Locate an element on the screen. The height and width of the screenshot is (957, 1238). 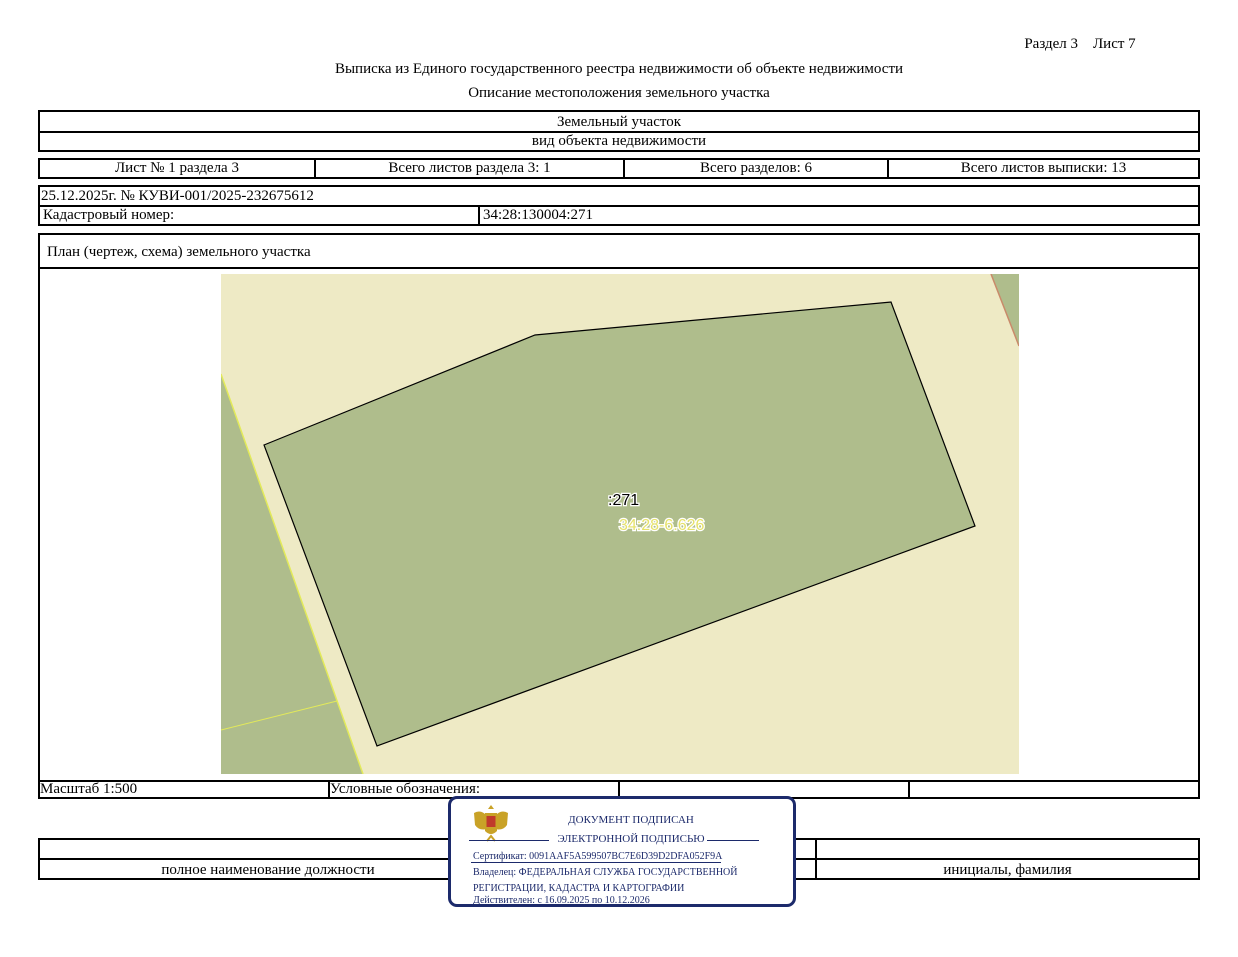
stamp-owner-2: РЕГИСТРАЦИИ, КАДАСТРА И КАРТОГРАФИИ is located at coordinates (579, 888).